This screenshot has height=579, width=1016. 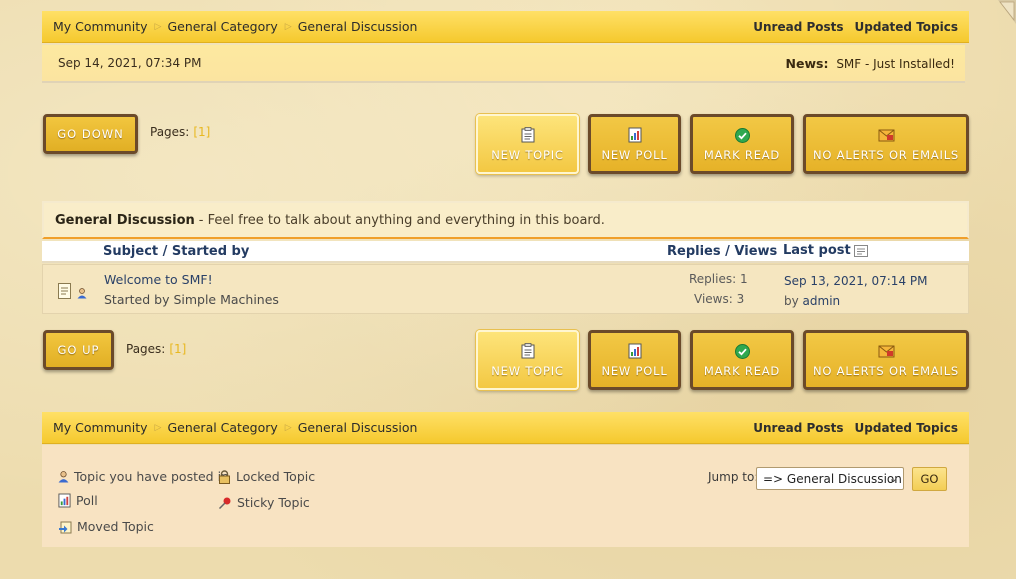 I want to click on subject-column-header: Subject / Started by, so click(x=176, y=251).